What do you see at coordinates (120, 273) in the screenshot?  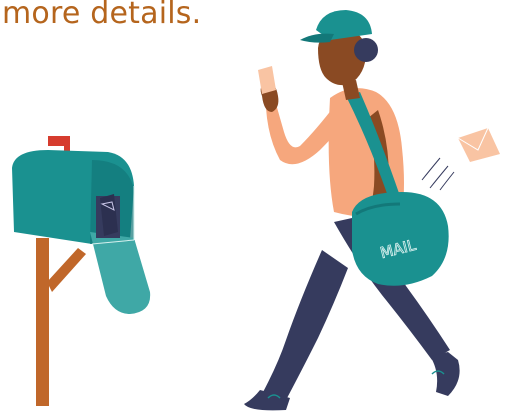 I see `mailbox-door` at bounding box center [120, 273].